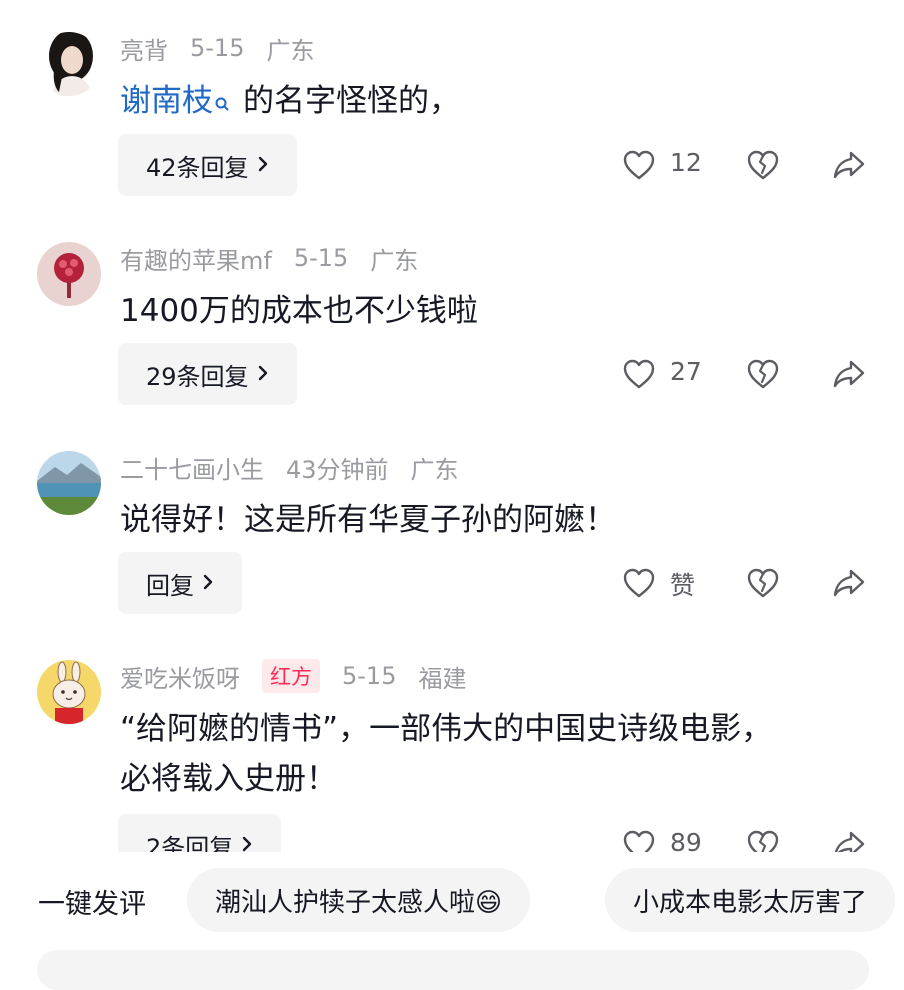 The height and width of the screenshot is (990, 904). I want to click on comment-actions: 12, so click(752, 165).